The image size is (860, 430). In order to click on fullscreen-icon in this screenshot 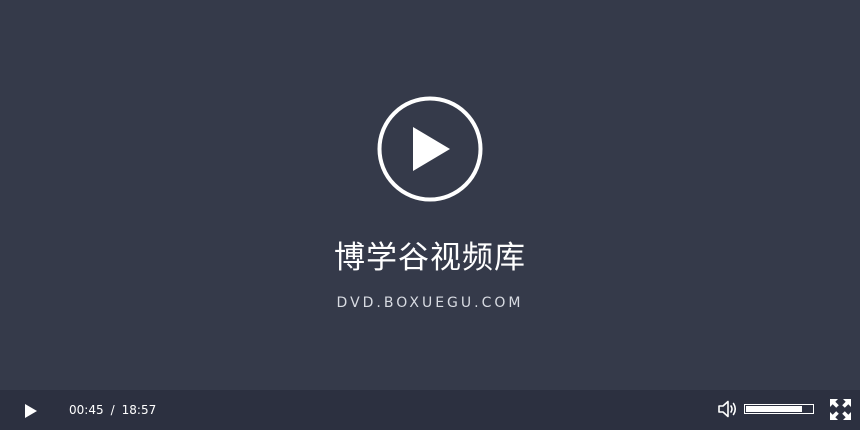, I will do `click(840, 409)`.